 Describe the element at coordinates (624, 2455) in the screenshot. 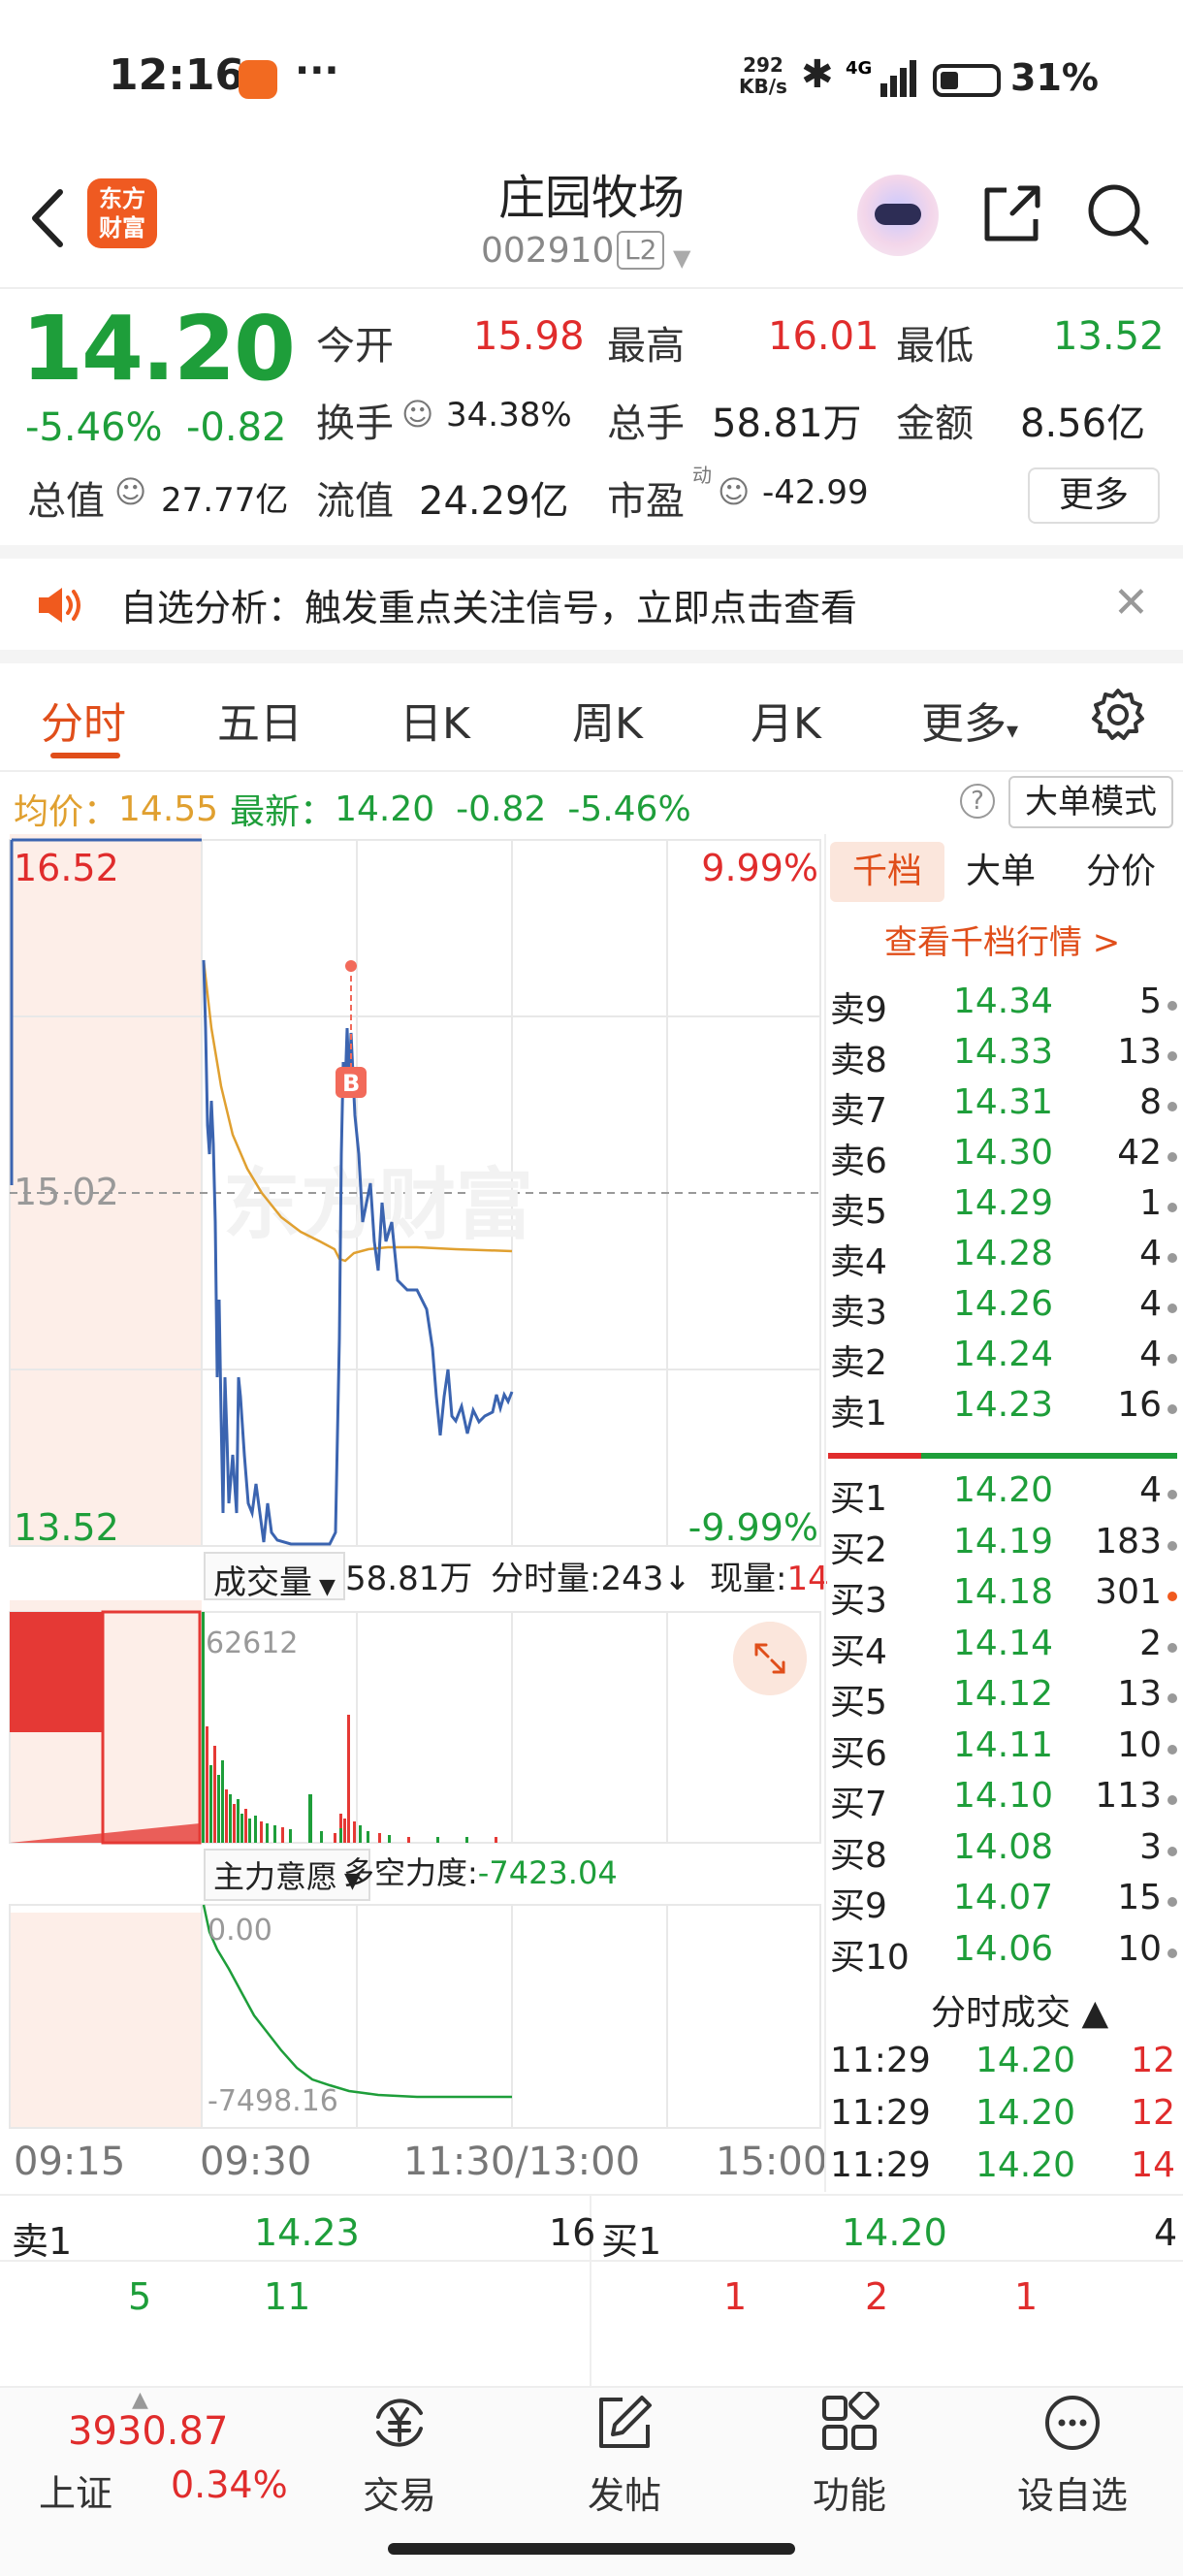

I see `nav-post: 发帖` at that location.